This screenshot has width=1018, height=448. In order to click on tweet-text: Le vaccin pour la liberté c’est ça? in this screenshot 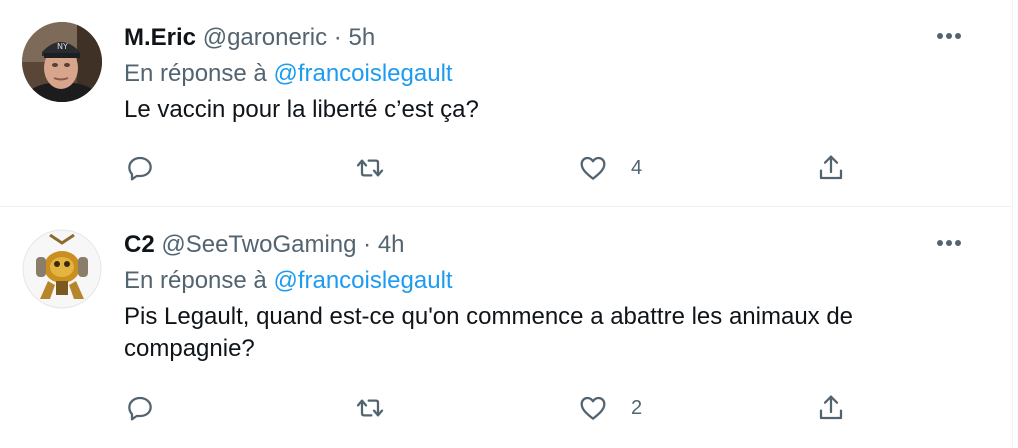, I will do `click(301, 109)`.